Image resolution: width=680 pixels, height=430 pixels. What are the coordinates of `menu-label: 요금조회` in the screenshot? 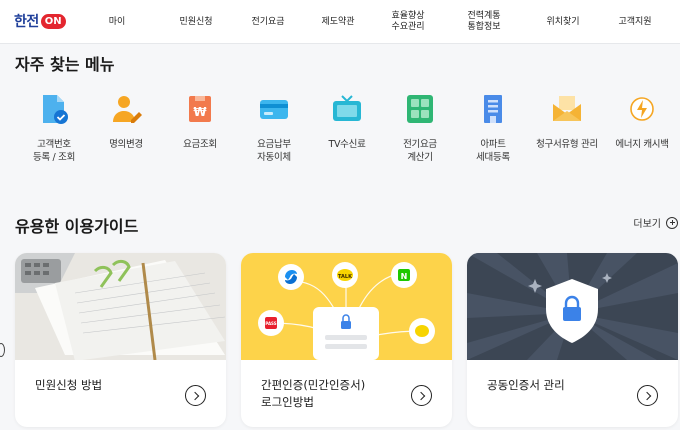 It's located at (200, 144).